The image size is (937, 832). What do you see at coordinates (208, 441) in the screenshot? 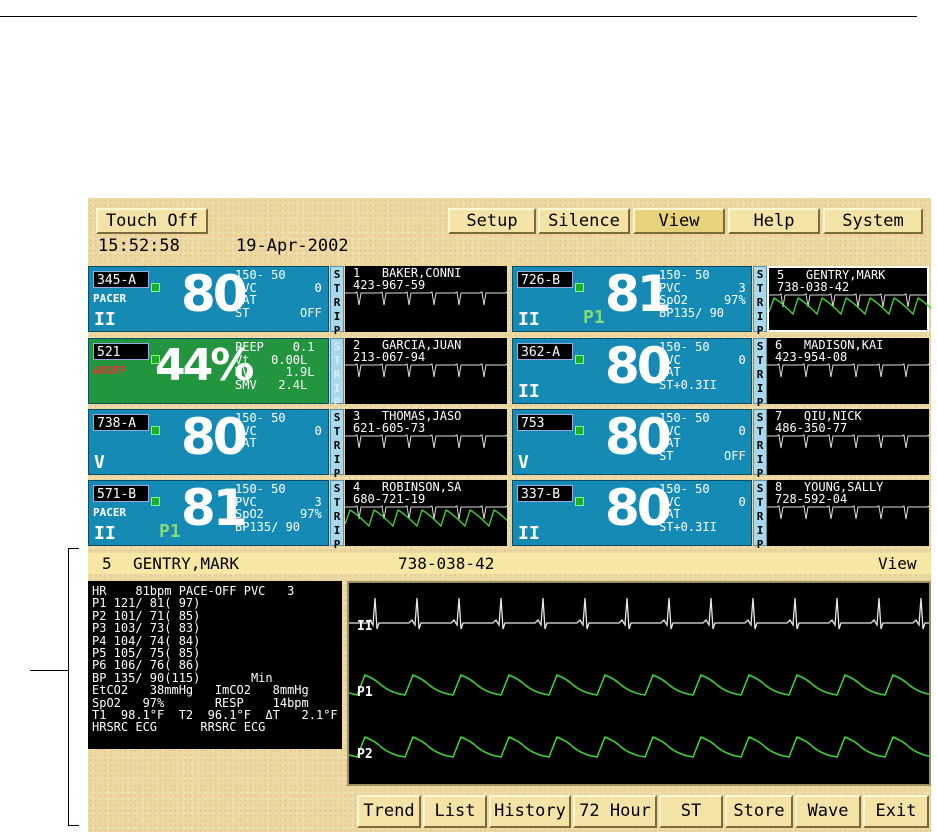
I see `patient-tile: 738-A V 80 150- 50 PVC 0 BAT` at bounding box center [208, 441].